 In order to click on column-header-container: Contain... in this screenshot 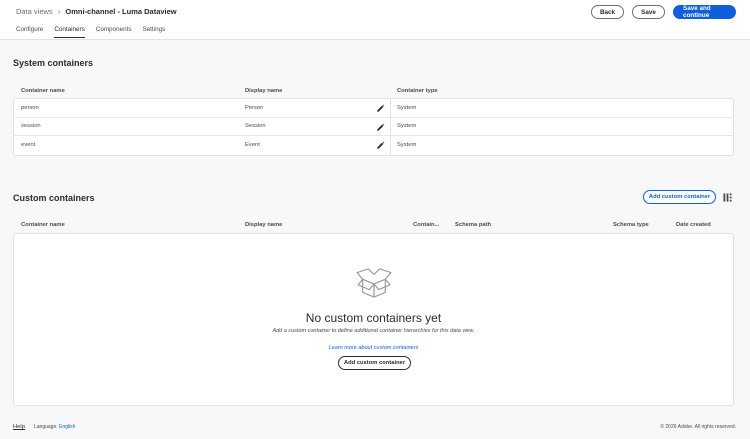, I will do `click(426, 225)`.